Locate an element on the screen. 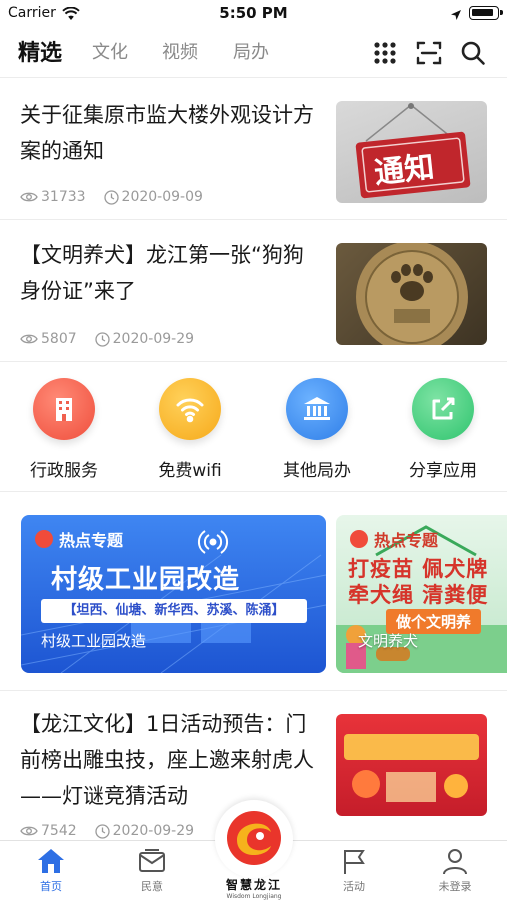  news-meta: 5807 2020-09-29 is located at coordinates (116, 339).